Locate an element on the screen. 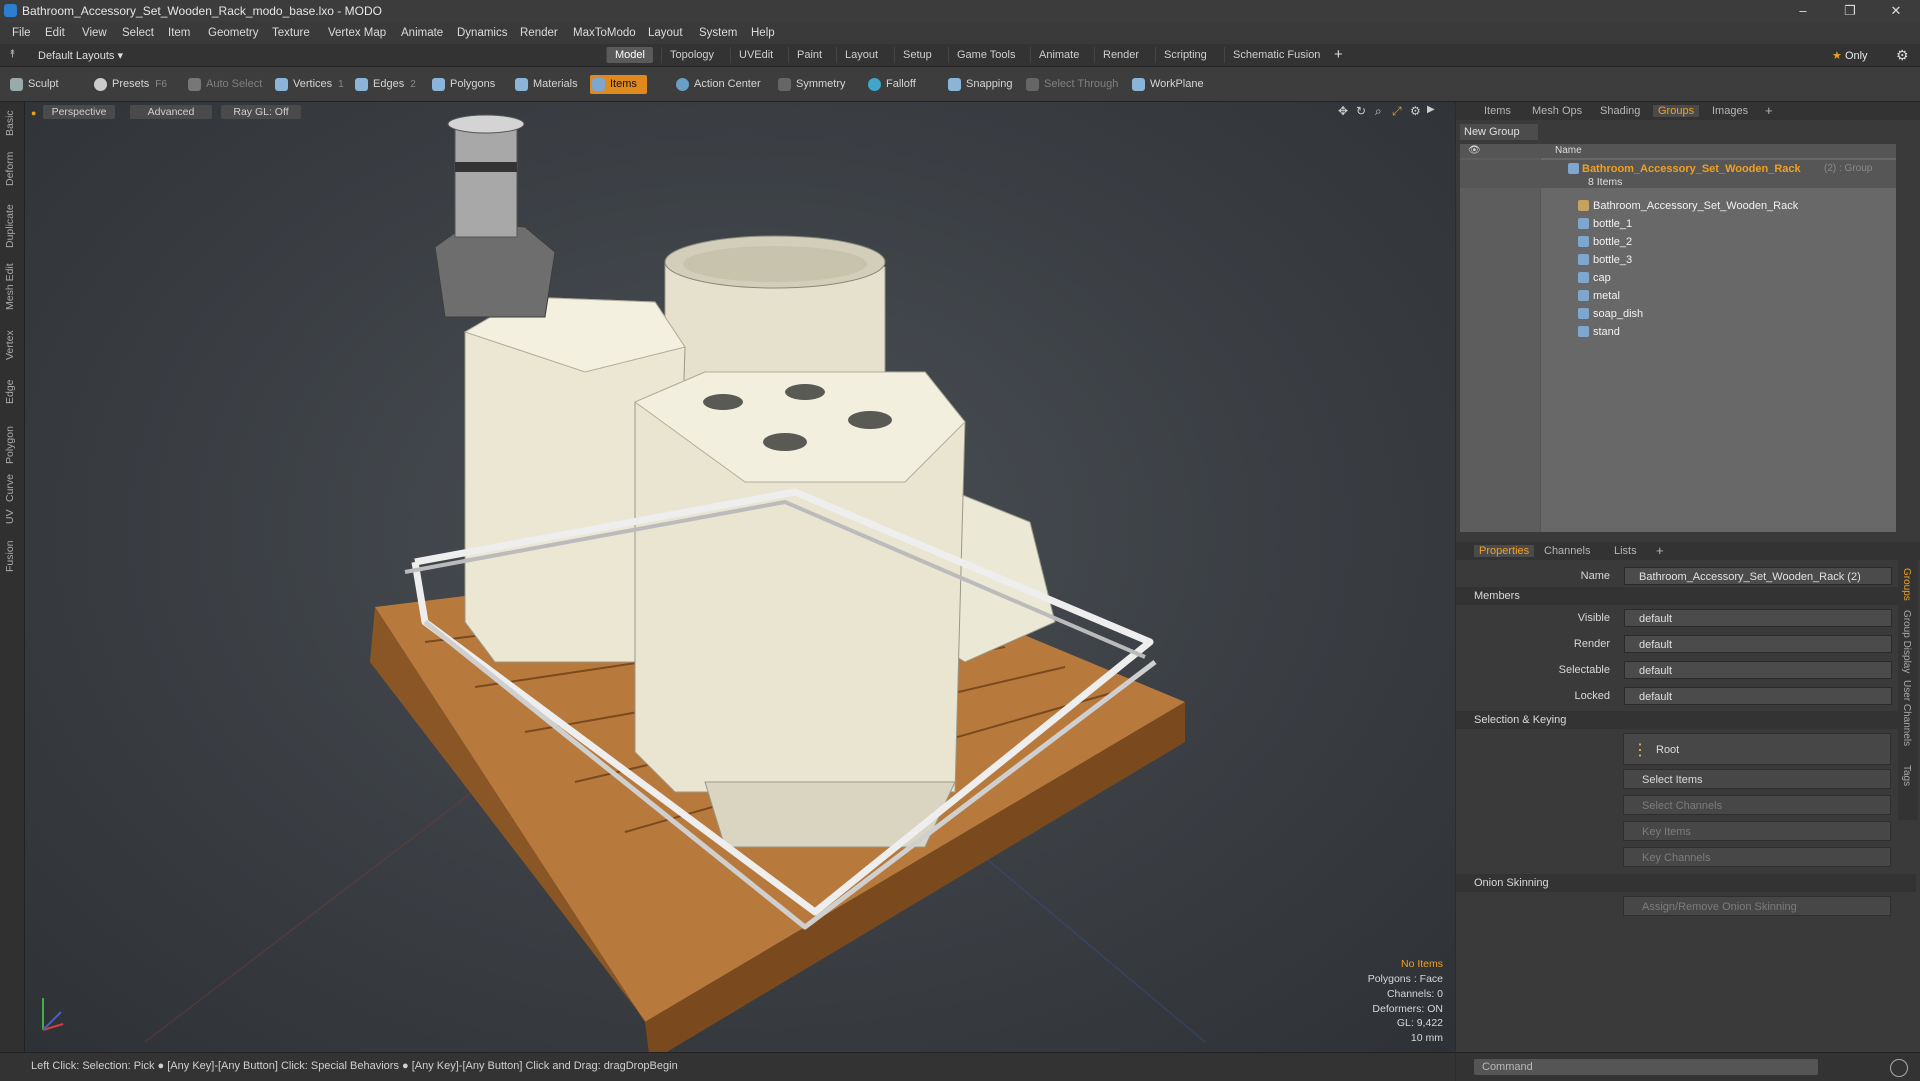  list-item: metal is located at coordinates (1678, 296).